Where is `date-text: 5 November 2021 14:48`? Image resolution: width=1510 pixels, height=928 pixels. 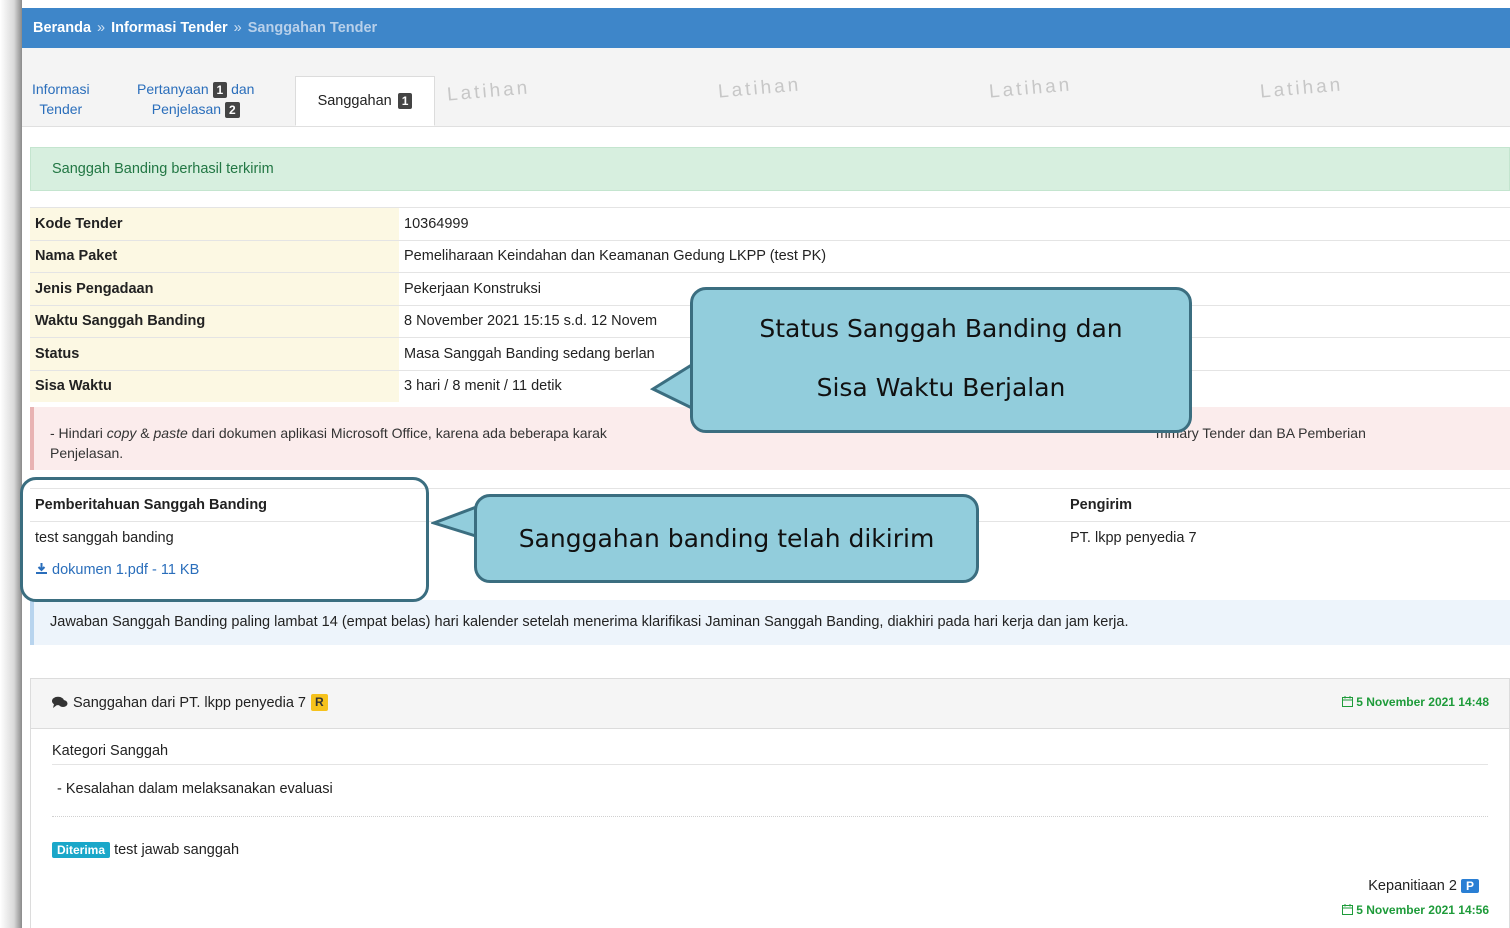 date-text: 5 November 2021 14:48 is located at coordinates (1422, 702).